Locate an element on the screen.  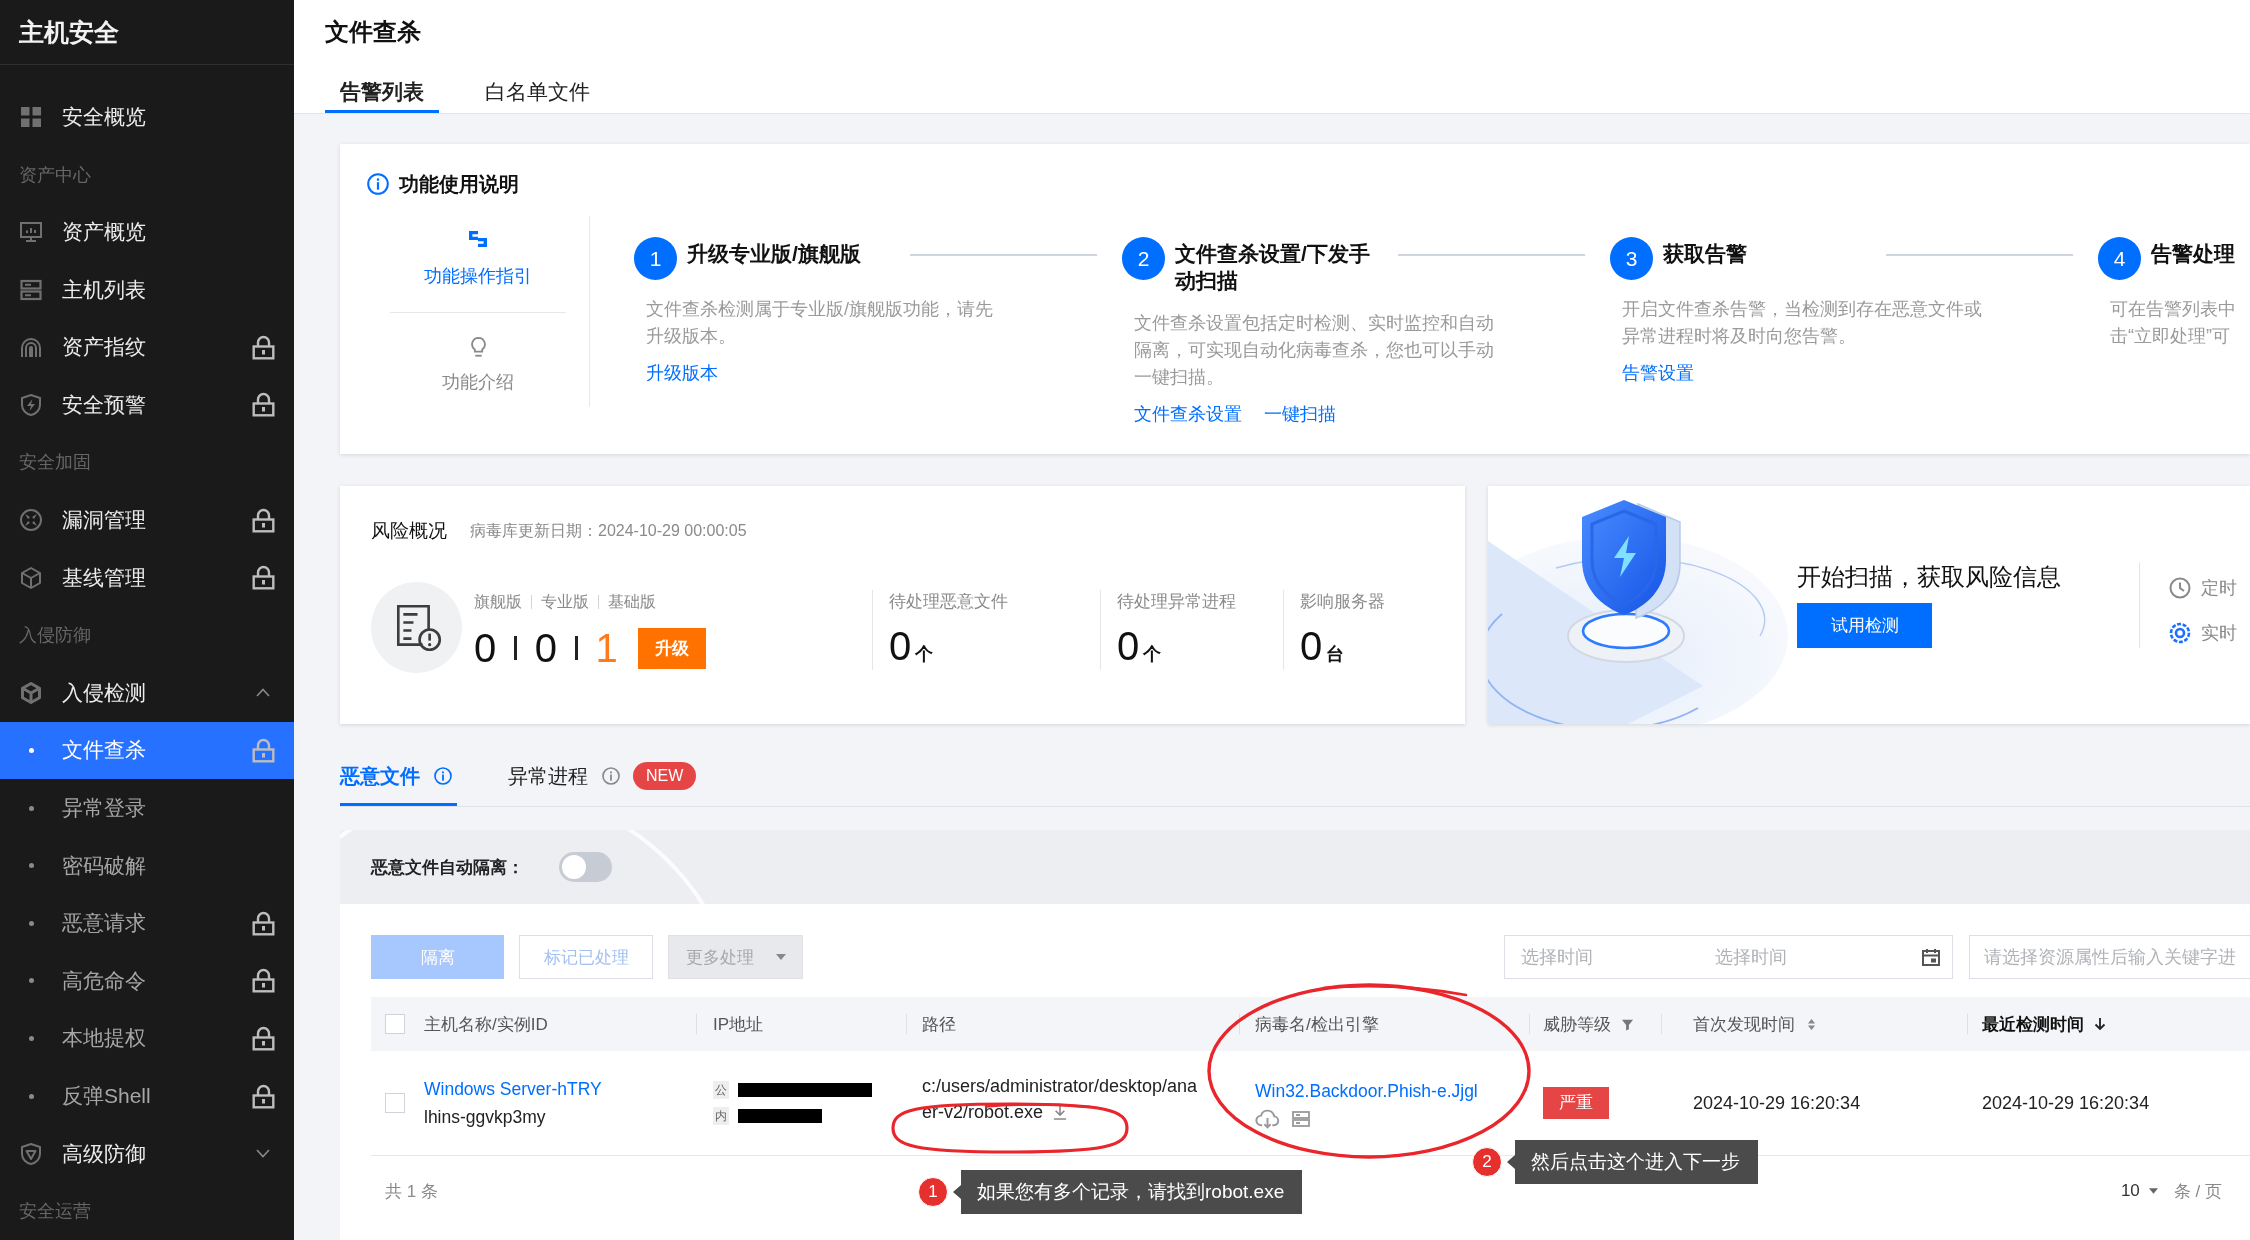
sidebar-subitem: 反弹Shell is located at coordinates (147, 1096).